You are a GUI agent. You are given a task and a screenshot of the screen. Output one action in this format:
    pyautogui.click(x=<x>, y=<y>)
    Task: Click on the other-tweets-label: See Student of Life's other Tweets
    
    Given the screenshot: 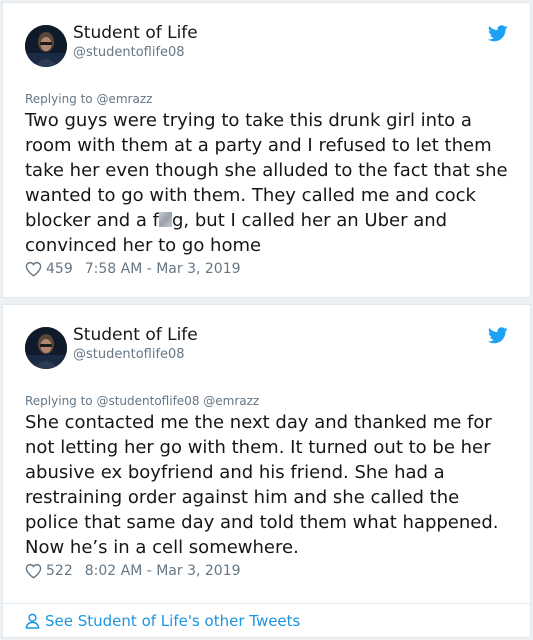 What is the action you would take?
    pyautogui.click(x=172, y=621)
    